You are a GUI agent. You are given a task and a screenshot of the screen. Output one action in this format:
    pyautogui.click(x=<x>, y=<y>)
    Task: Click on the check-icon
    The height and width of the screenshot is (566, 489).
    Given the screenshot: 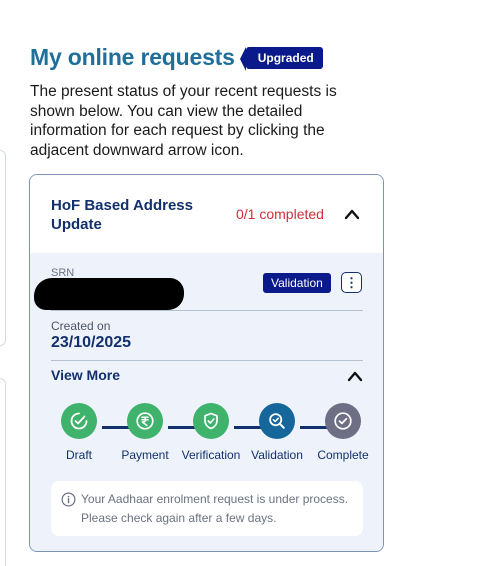 What is the action you would take?
    pyautogui.click(x=79, y=421)
    